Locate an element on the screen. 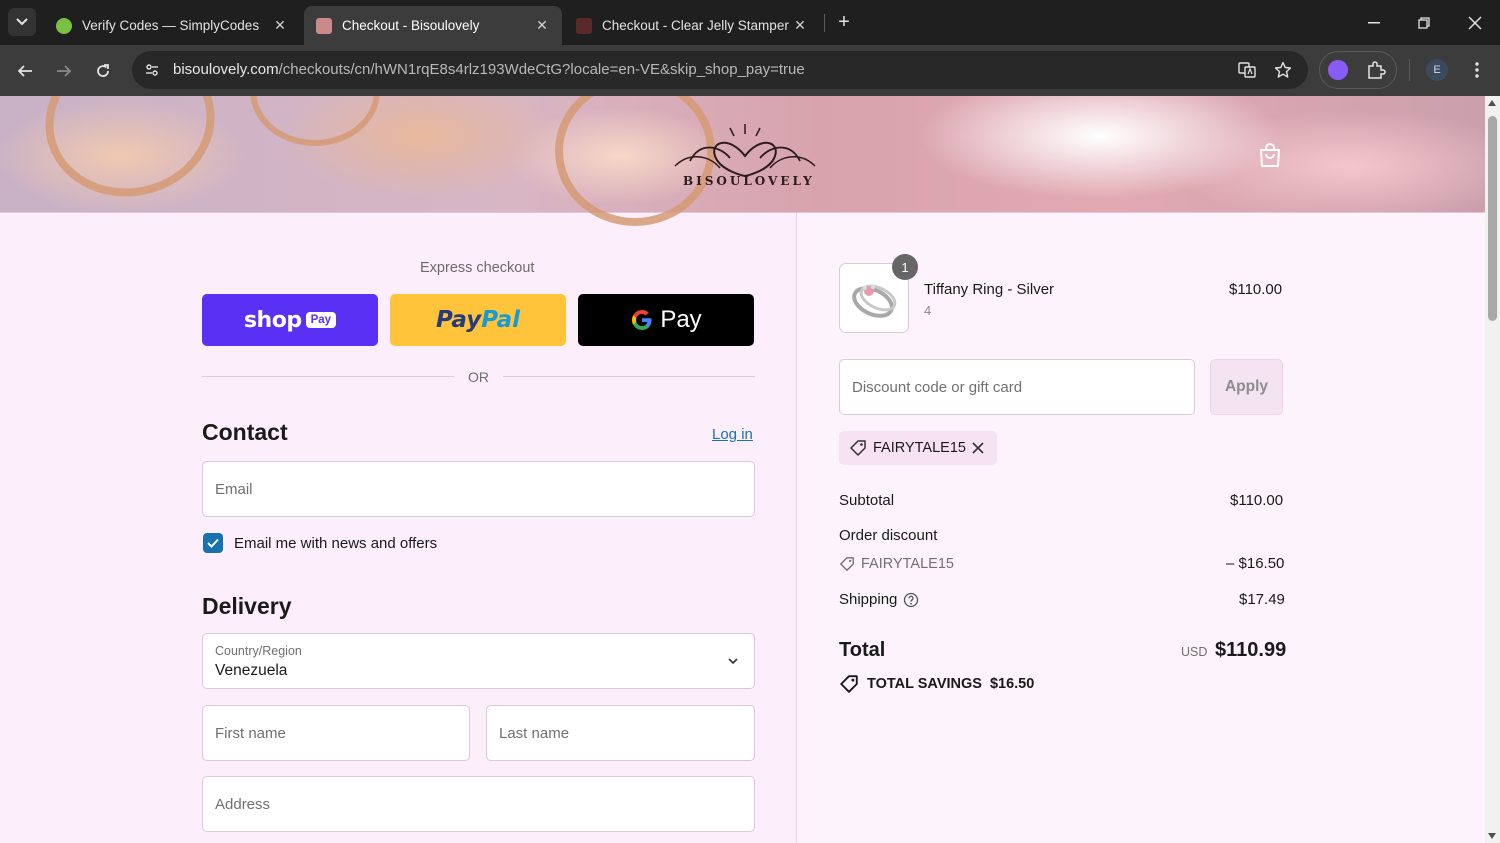  puzzle-icon is located at coordinates (1376, 70).